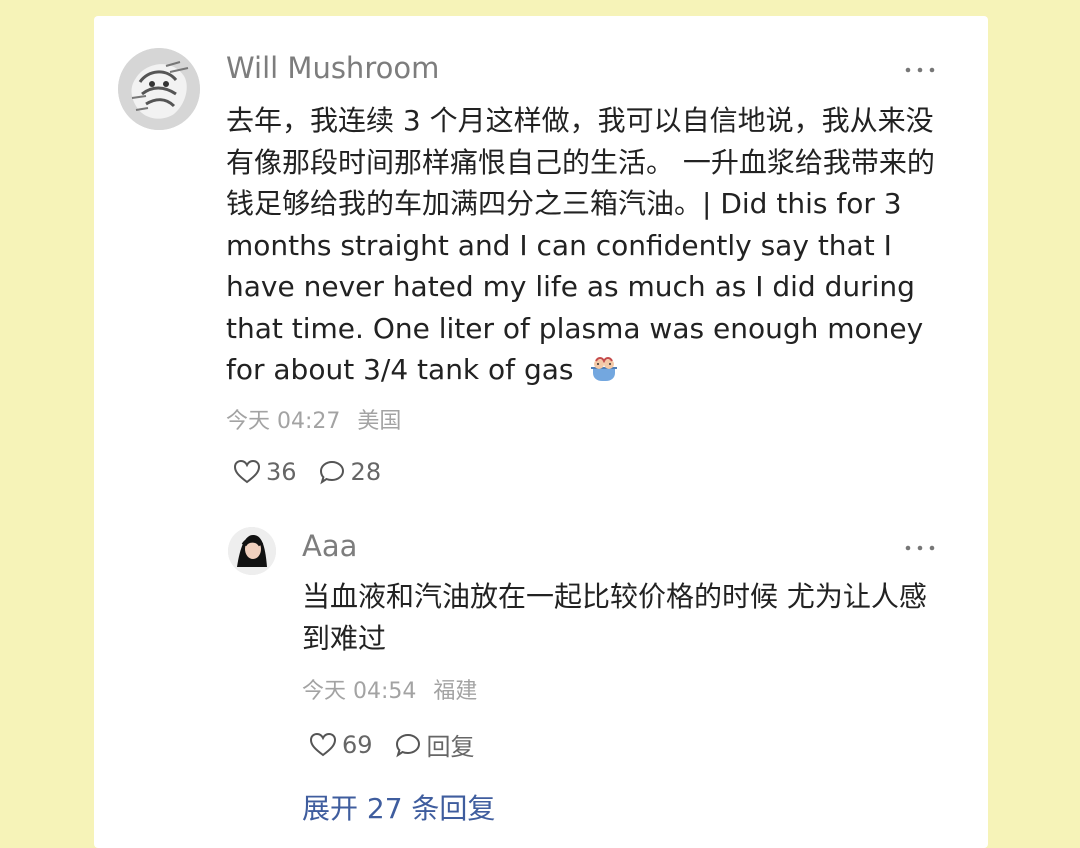 Image resolution: width=1080 pixels, height=848 pixels. I want to click on reply-label: 回复, so click(450, 747).